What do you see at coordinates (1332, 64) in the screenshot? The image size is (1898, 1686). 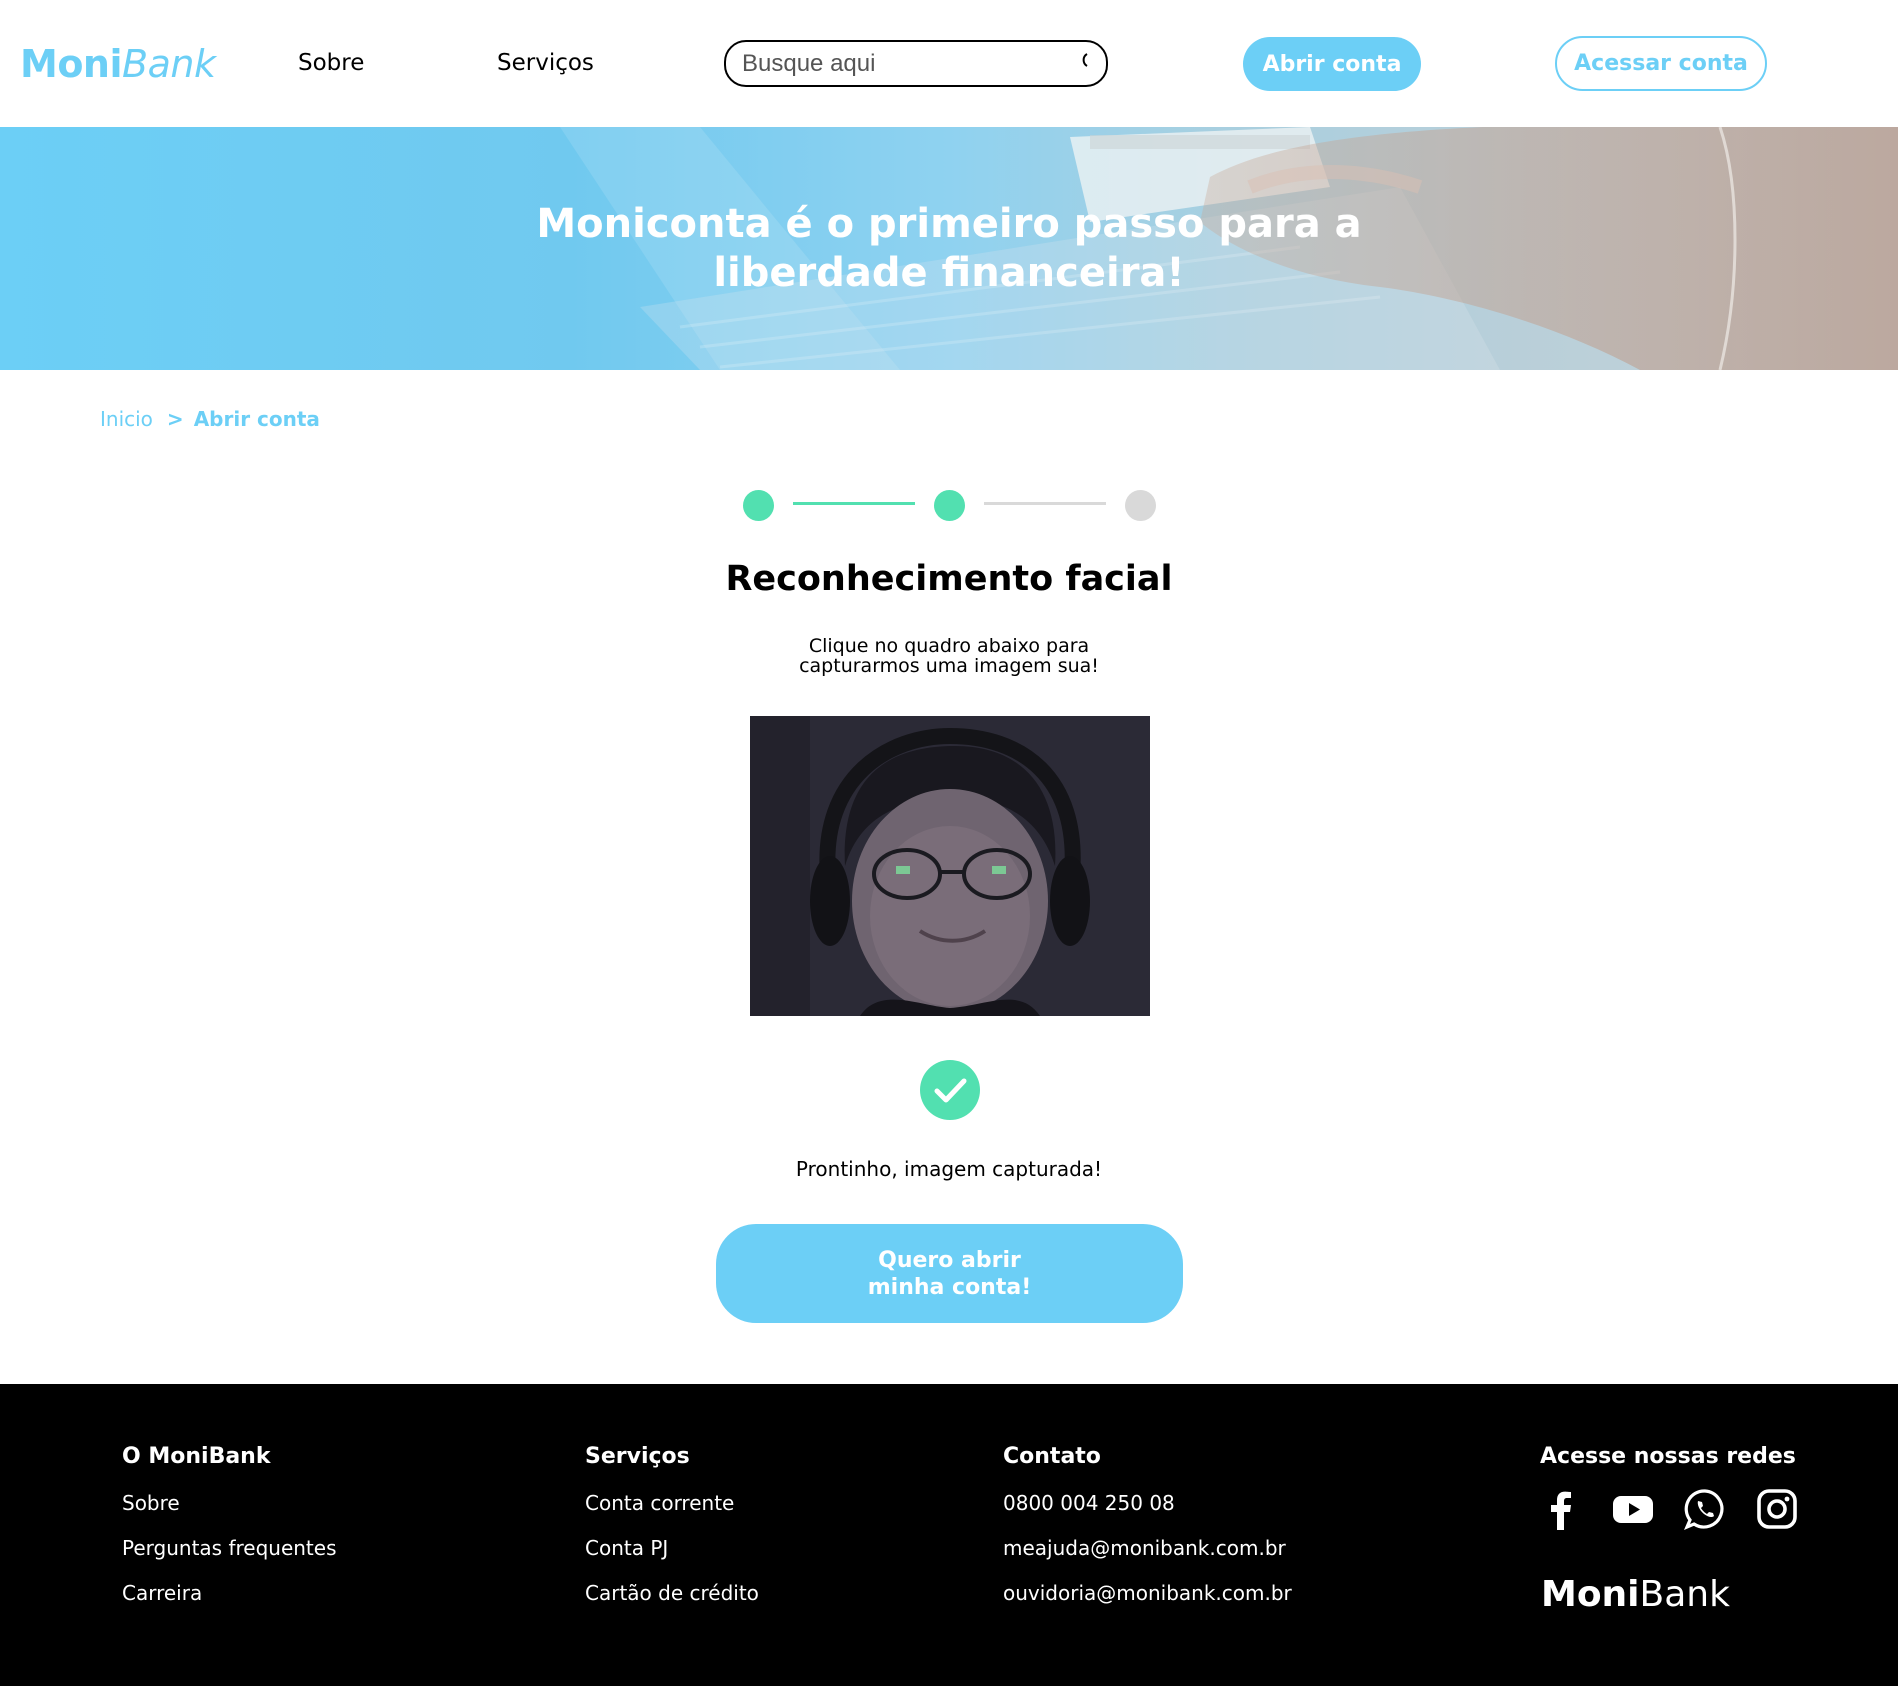 I see `open-account-button: Abrir conta` at bounding box center [1332, 64].